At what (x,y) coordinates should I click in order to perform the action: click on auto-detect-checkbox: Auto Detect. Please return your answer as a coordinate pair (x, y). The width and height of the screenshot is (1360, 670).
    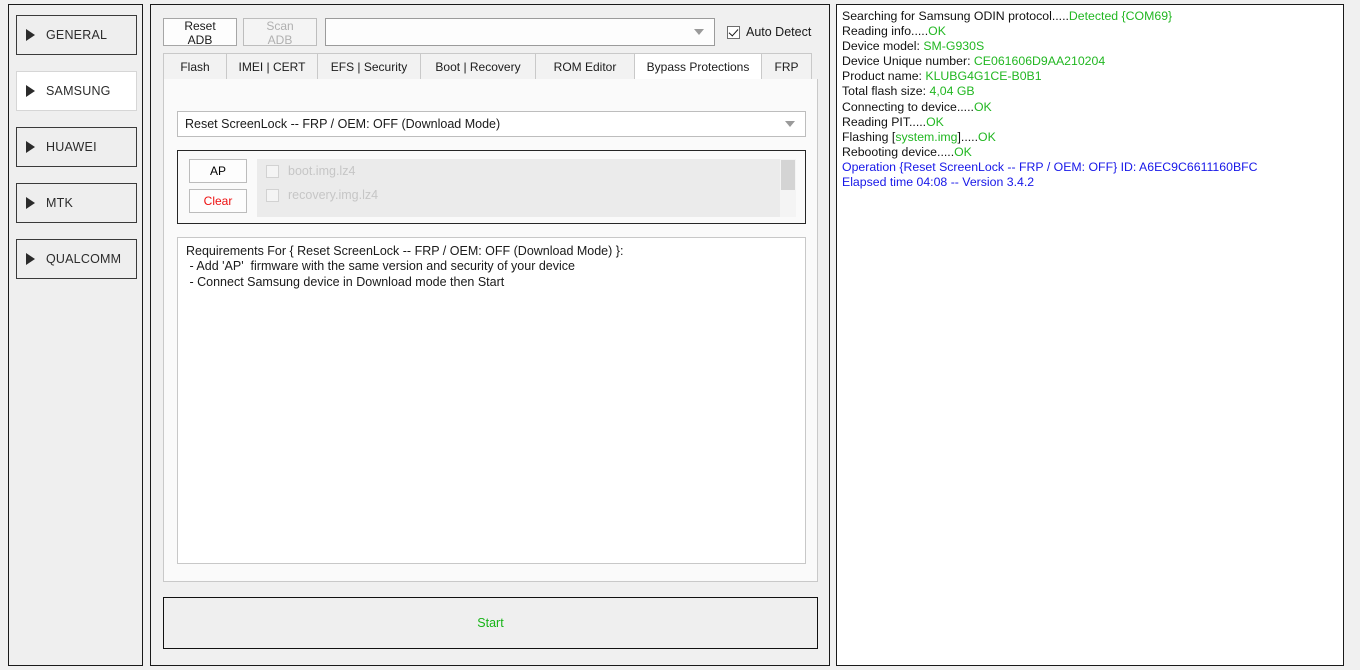
    Looking at the image, I should click on (769, 32).